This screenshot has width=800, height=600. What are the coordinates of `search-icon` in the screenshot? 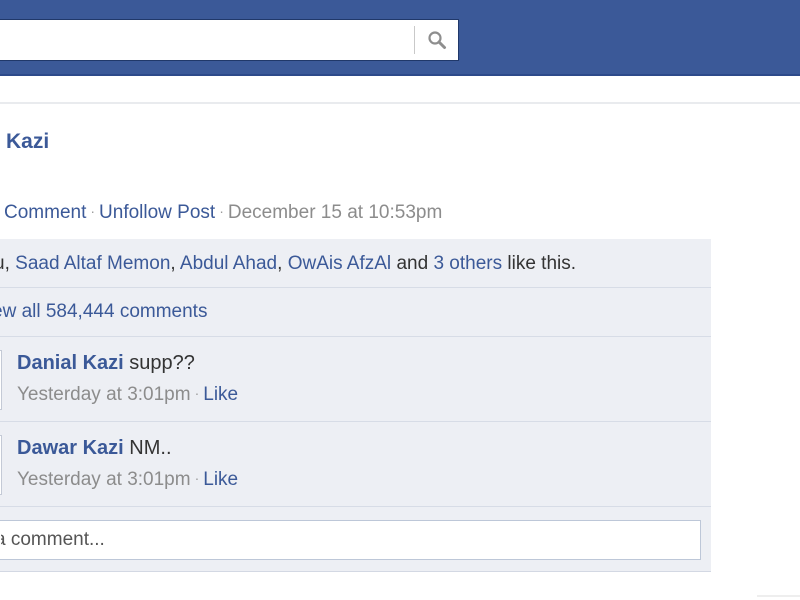 It's located at (437, 40).